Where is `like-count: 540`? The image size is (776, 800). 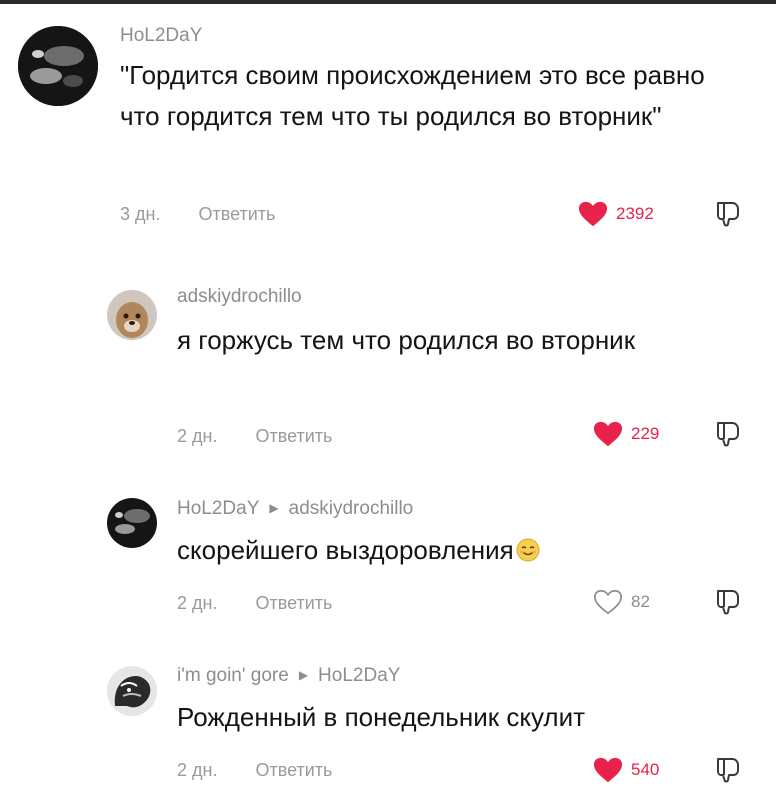
like-count: 540 is located at coordinates (645, 769).